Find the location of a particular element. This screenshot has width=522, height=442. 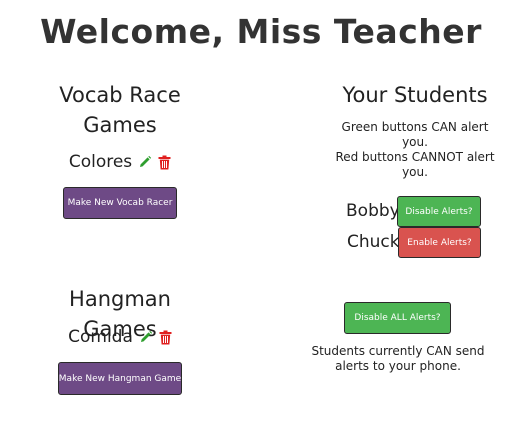

disable-all-alerts-label: Disable ALL Alerts? is located at coordinates (397, 318).